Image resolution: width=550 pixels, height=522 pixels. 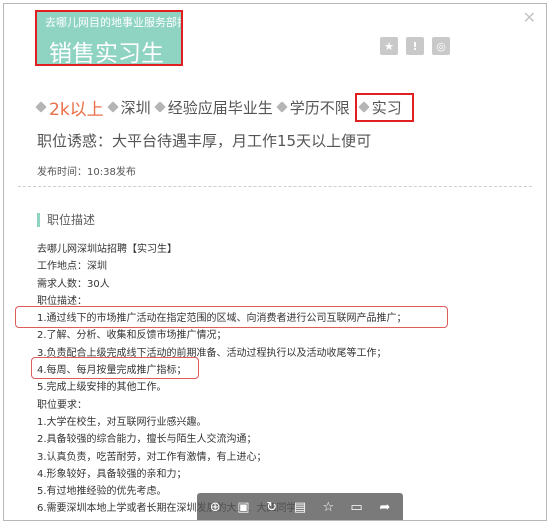 I want to click on description-line: 4.形象较好，具备较强的亲和力；, so click(x=112, y=474).